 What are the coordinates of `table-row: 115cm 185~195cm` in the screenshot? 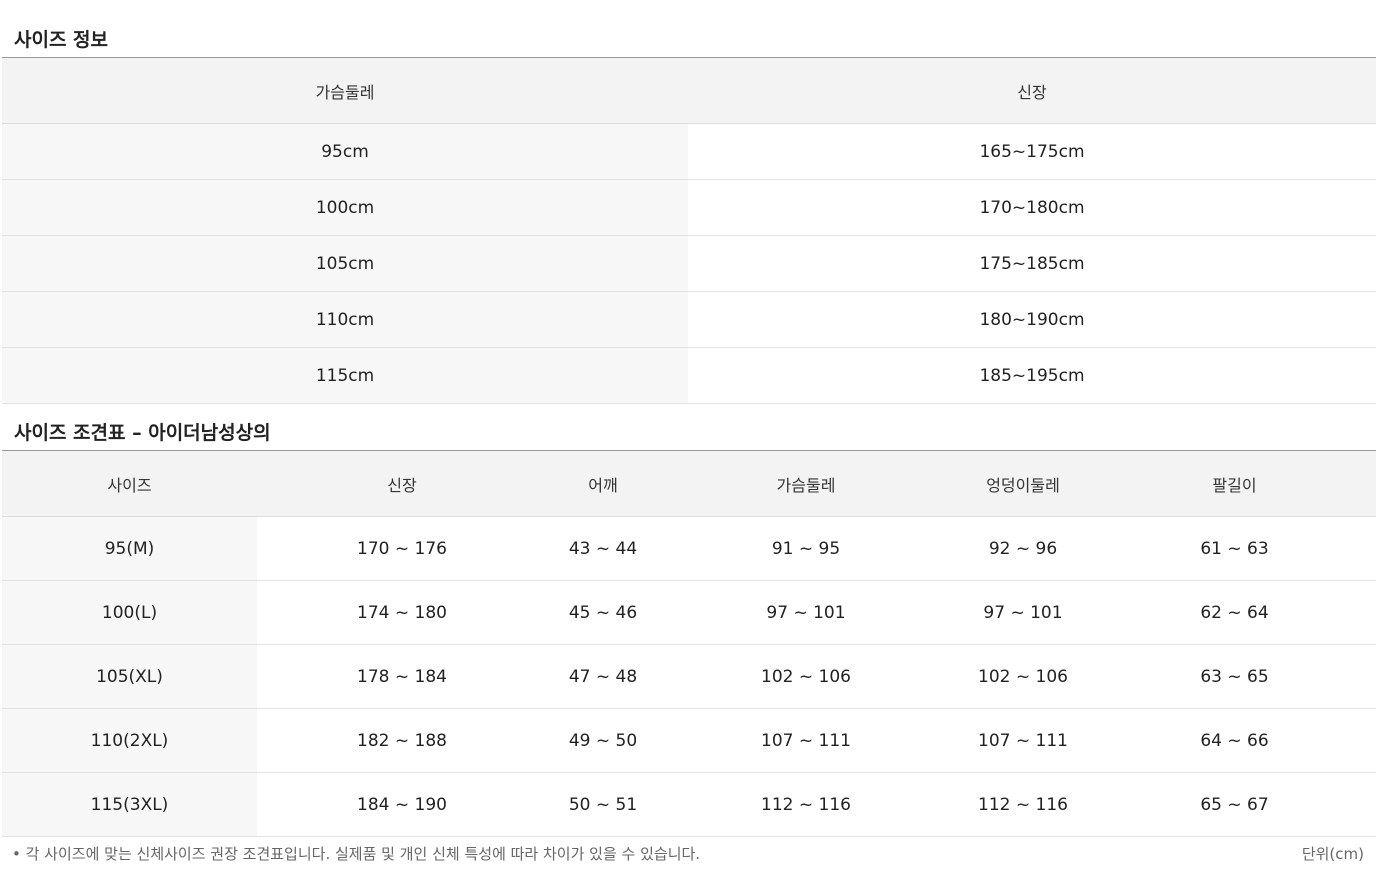 It's located at (689, 375).